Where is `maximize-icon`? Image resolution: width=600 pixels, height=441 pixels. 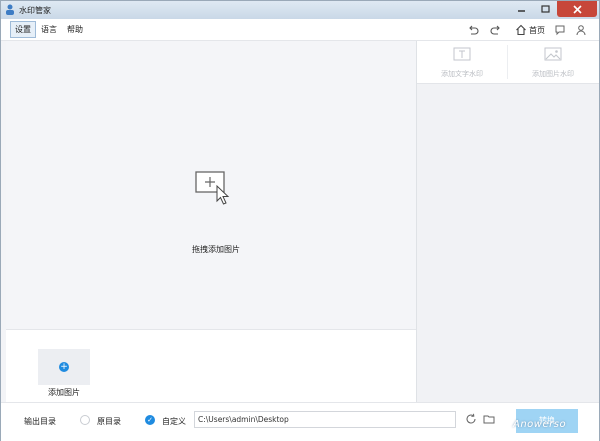 maximize-icon is located at coordinates (545, 8).